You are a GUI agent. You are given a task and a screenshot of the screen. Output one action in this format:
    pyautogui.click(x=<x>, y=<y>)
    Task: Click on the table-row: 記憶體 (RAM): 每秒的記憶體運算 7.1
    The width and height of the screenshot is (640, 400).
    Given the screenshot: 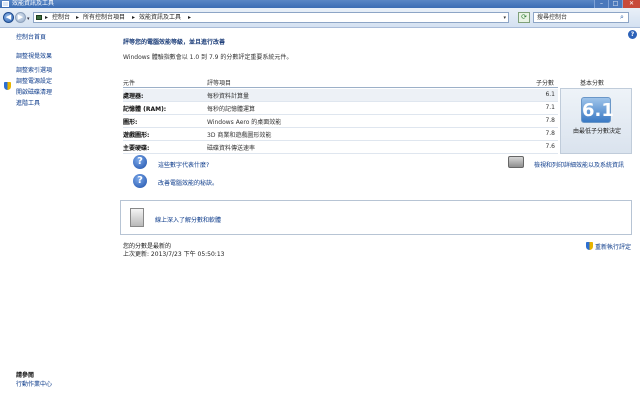 What is the action you would take?
    pyautogui.click(x=340, y=108)
    